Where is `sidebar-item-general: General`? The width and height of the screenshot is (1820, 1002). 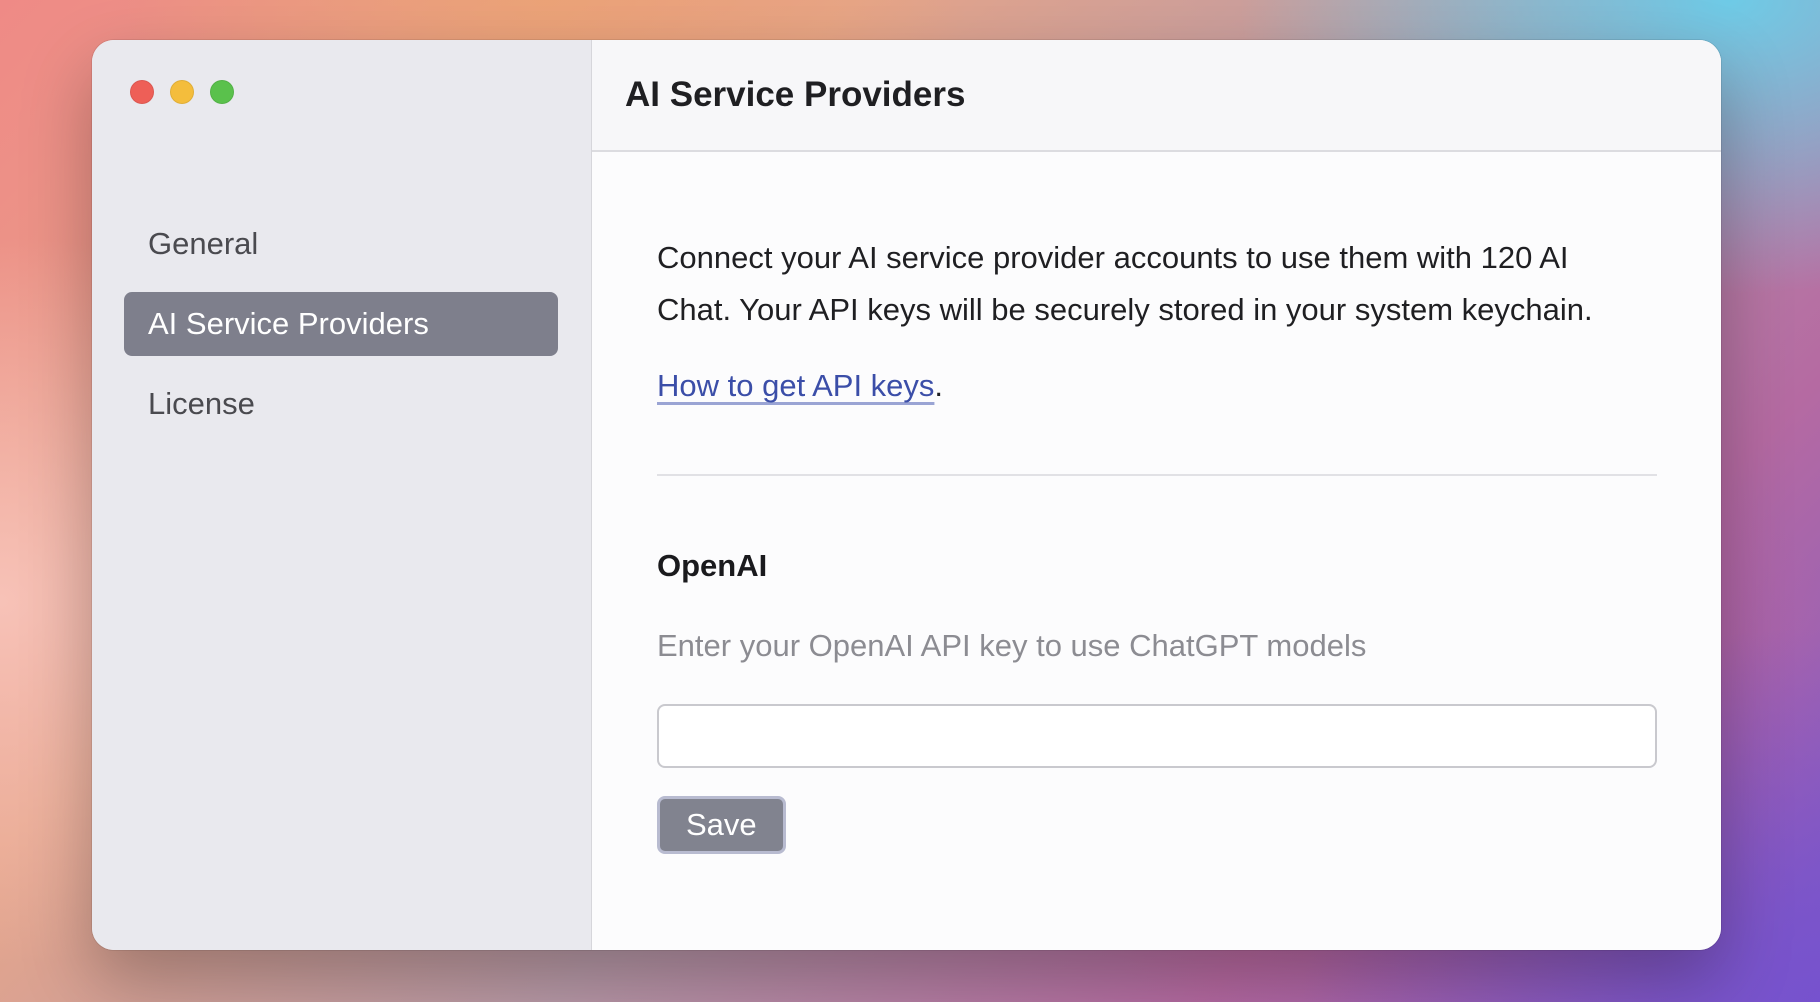 sidebar-item-general: General is located at coordinates (341, 244).